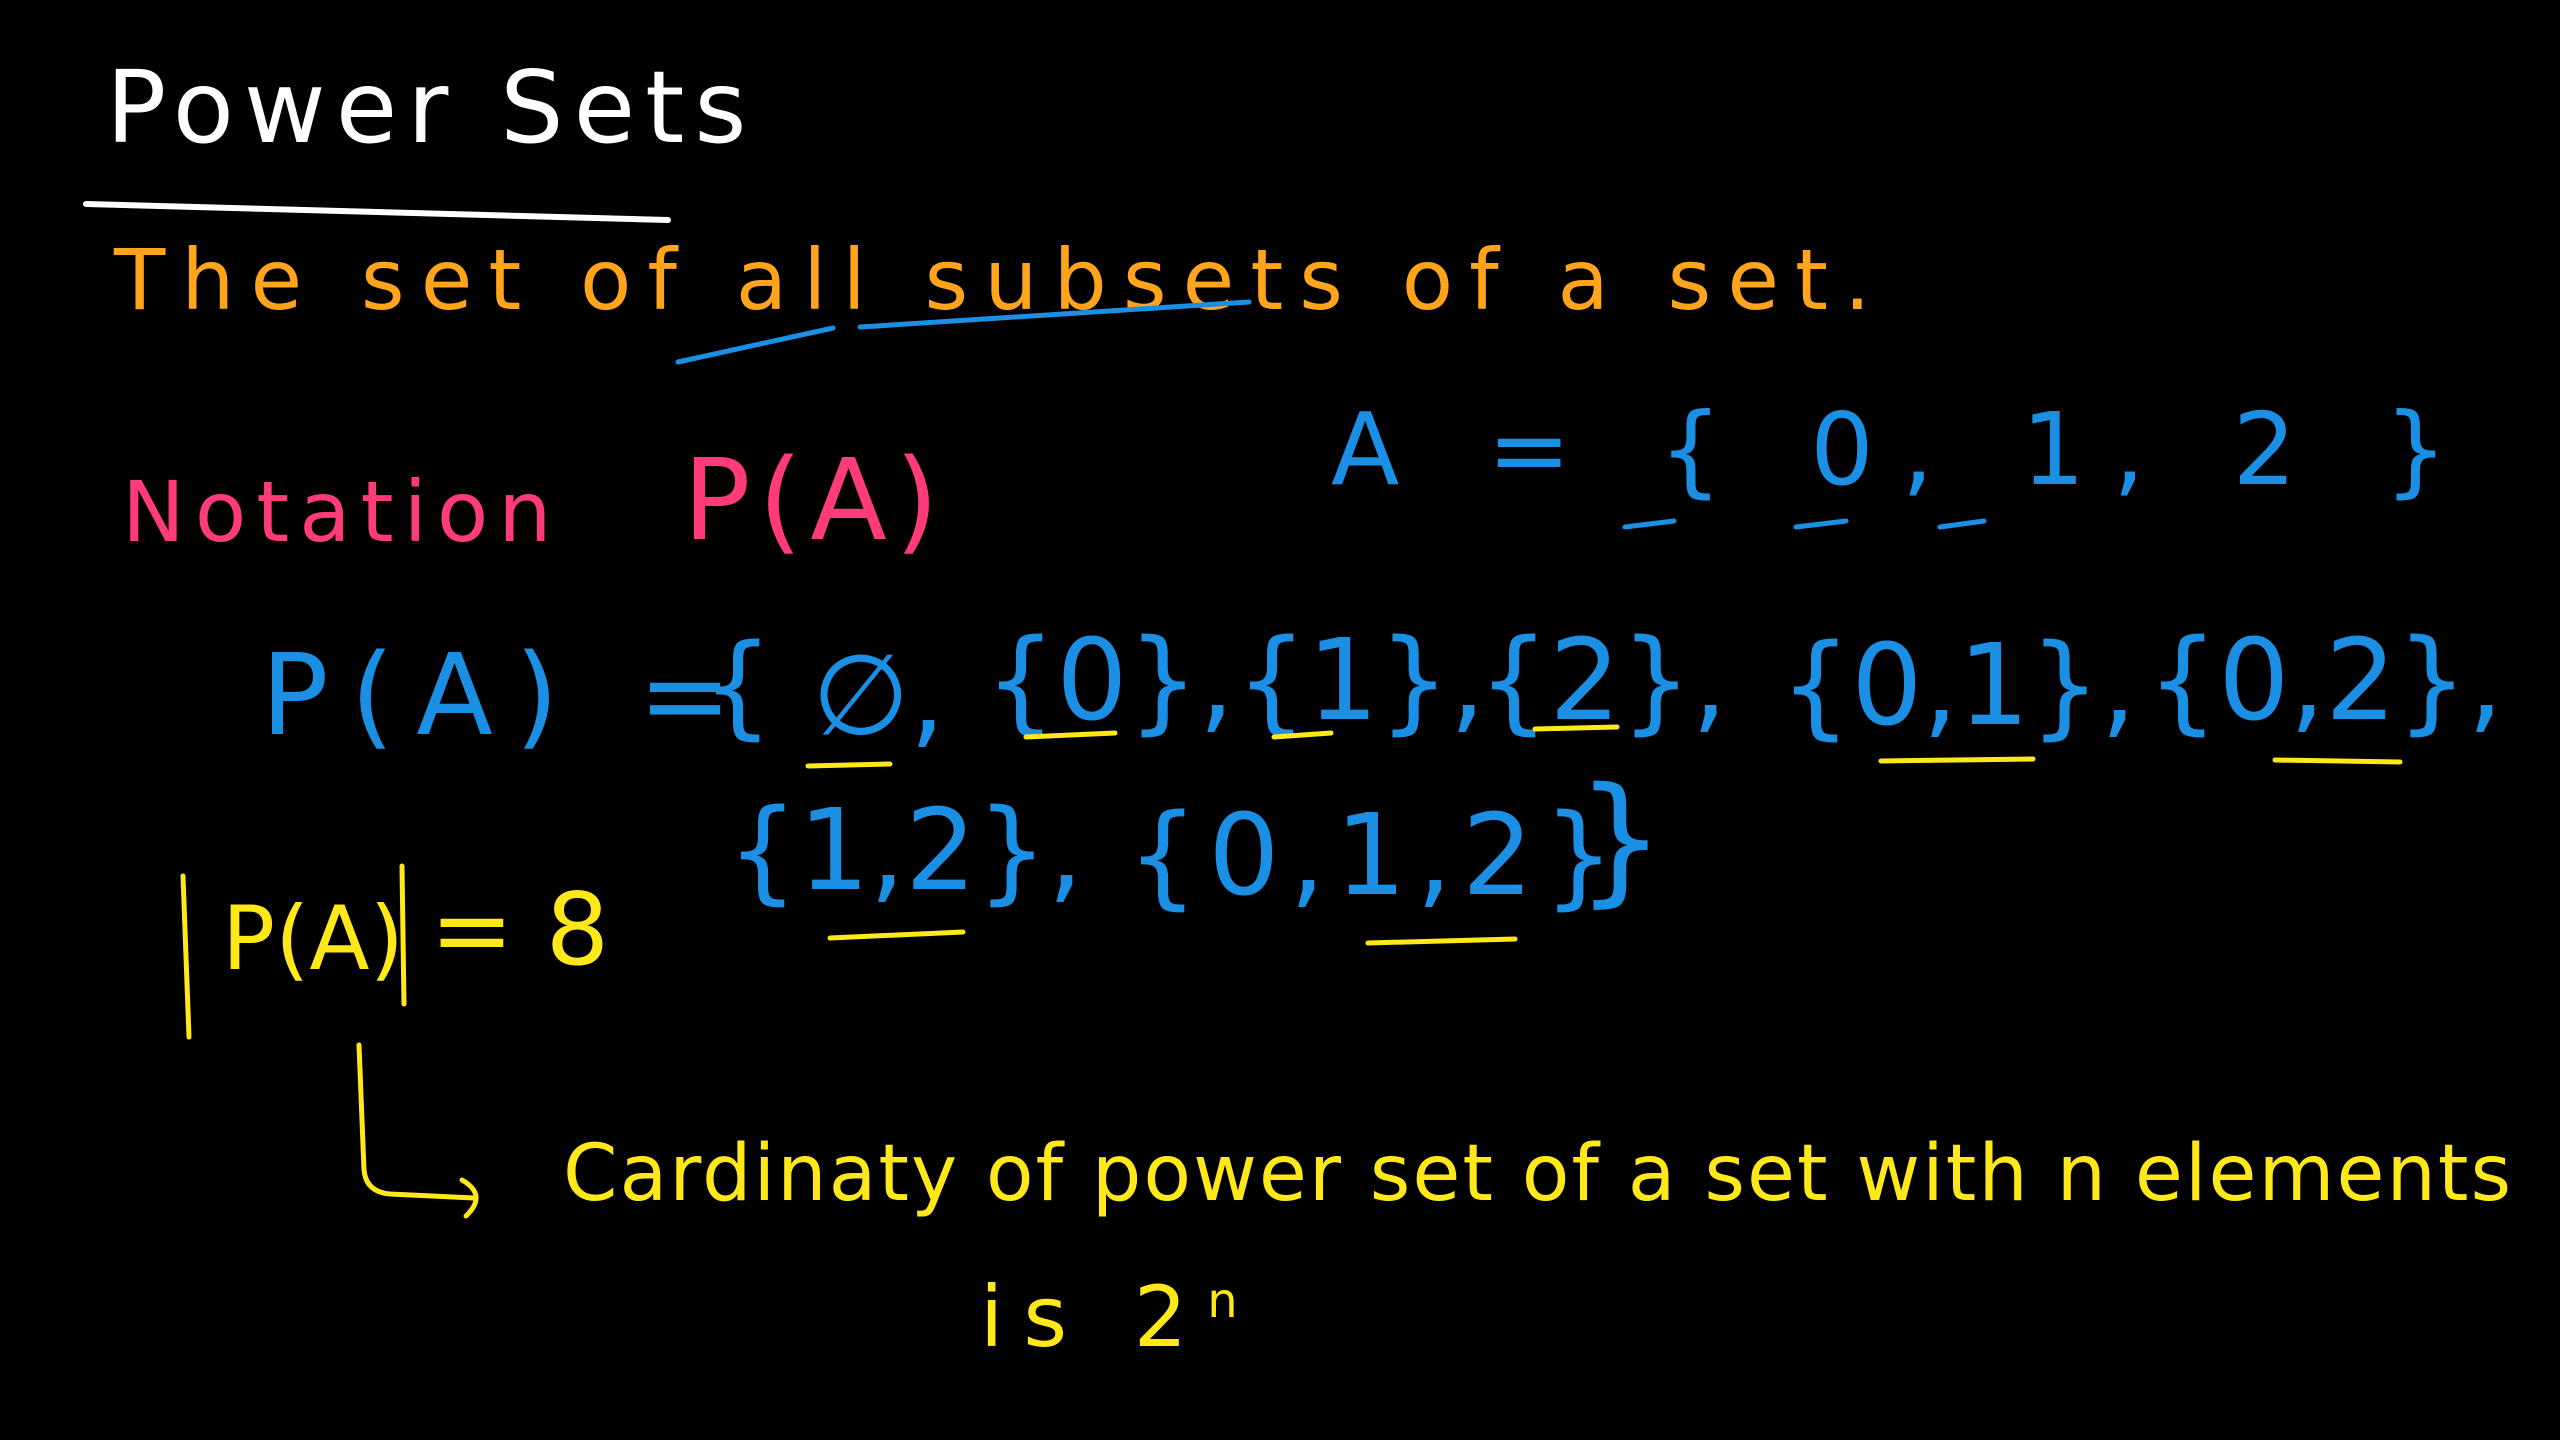 This screenshot has height=1440, width=2560. What do you see at coordinates (186, 956) in the screenshot?
I see `abs-bar-left` at bounding box center [186, 956].